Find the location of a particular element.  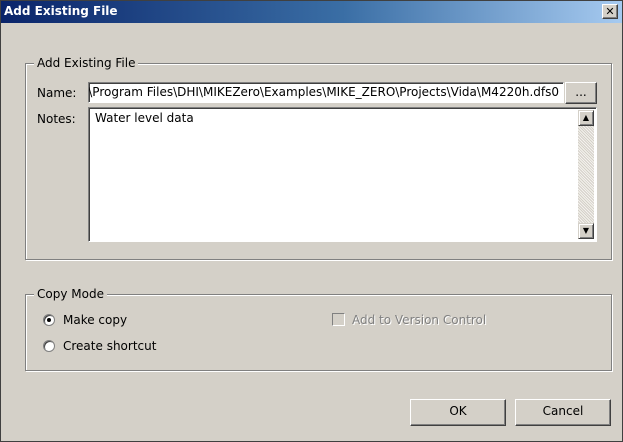

close-icon: ✕ is located at coordinates (610, 11).